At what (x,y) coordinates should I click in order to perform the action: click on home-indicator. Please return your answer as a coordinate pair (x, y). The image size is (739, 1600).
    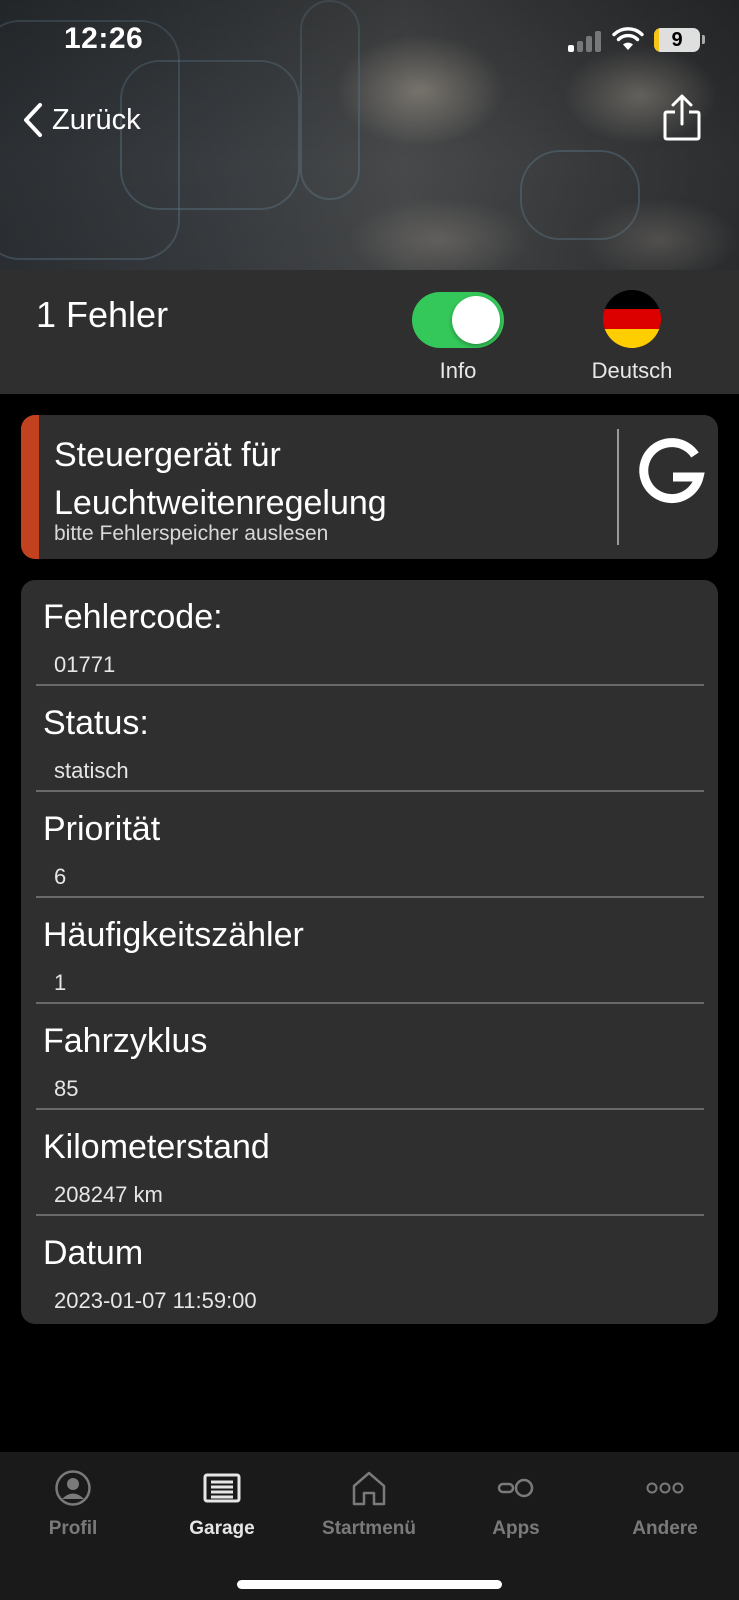
    Looking at the image, I should click on (369, 1584).